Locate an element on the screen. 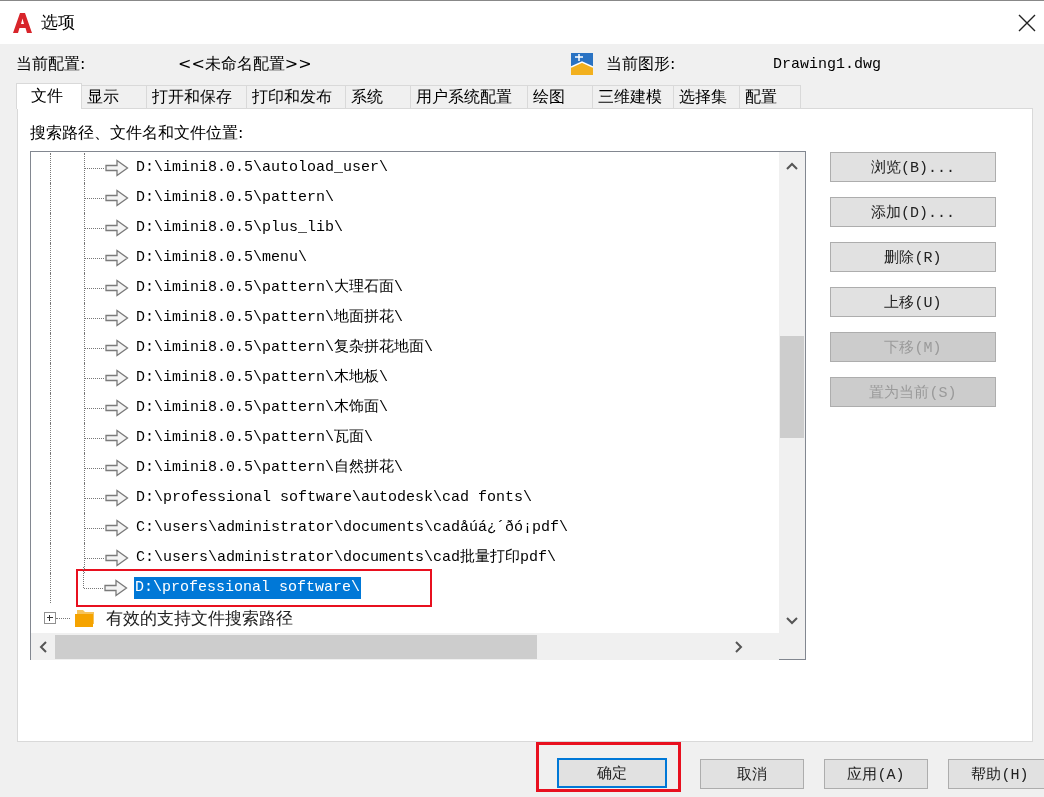  path-item: D:\imini8.0.5\pattern\地面拼花\ is located at coordinates (270, 318).